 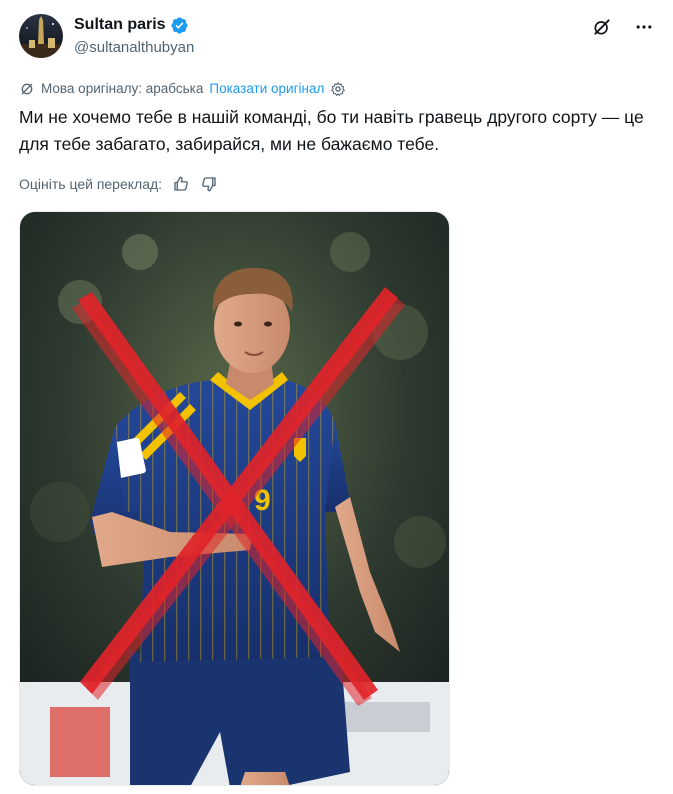 I want to click on grok-icon, so click(x=602, y=27).